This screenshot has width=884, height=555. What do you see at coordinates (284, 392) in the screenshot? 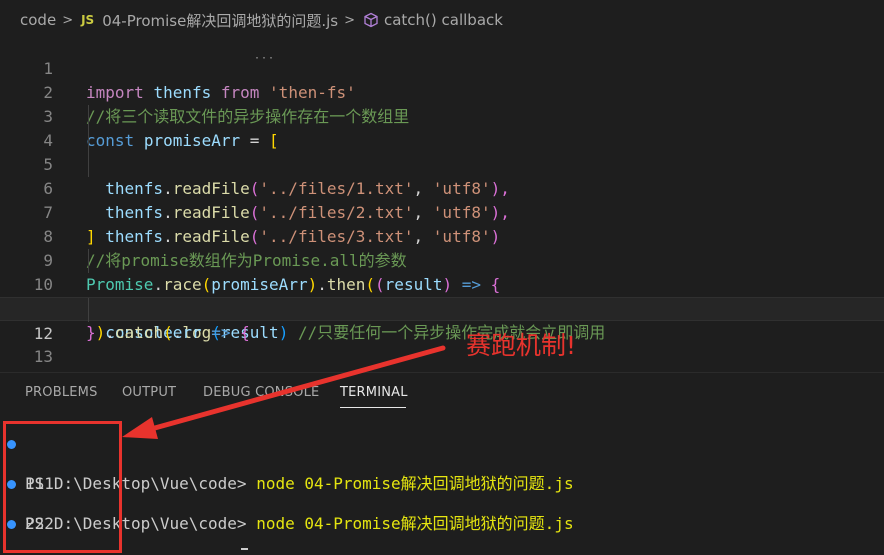
I see `annotation-arrow-icon` at bounding box center [284, 392].